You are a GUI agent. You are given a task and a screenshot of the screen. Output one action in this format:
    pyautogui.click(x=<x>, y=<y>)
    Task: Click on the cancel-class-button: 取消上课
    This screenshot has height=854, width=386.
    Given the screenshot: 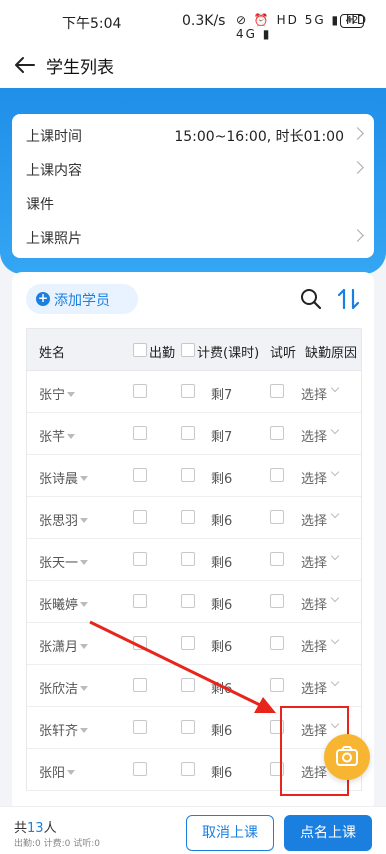 What is the action you would take?
    pyautogui.click(x=230, y=833)
    